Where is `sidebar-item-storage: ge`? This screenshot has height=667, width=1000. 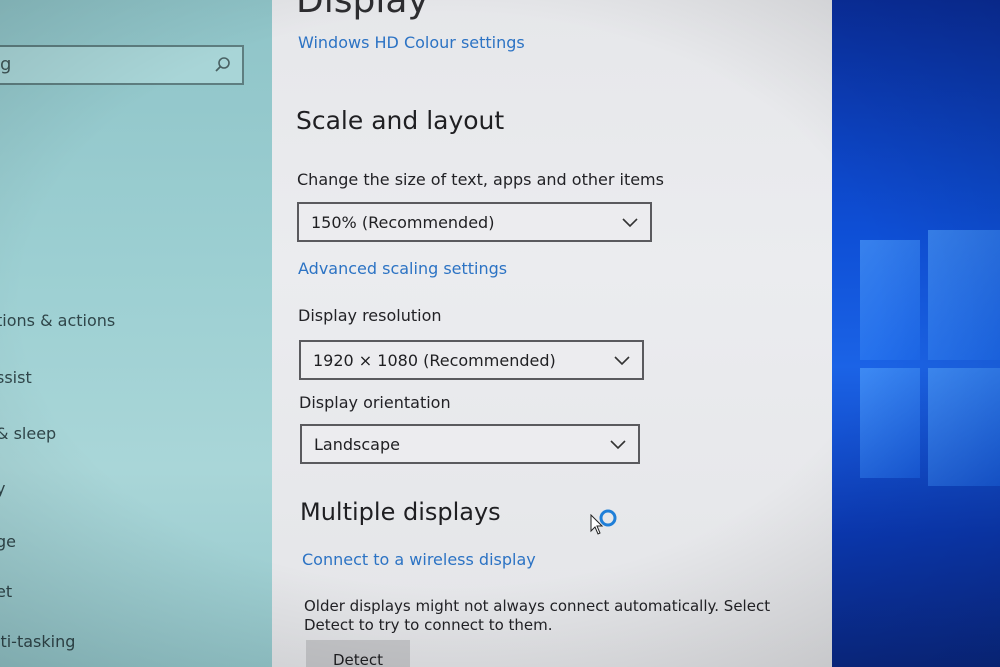
sidebar-item-storage: ge is located at coordinates (8, 541).